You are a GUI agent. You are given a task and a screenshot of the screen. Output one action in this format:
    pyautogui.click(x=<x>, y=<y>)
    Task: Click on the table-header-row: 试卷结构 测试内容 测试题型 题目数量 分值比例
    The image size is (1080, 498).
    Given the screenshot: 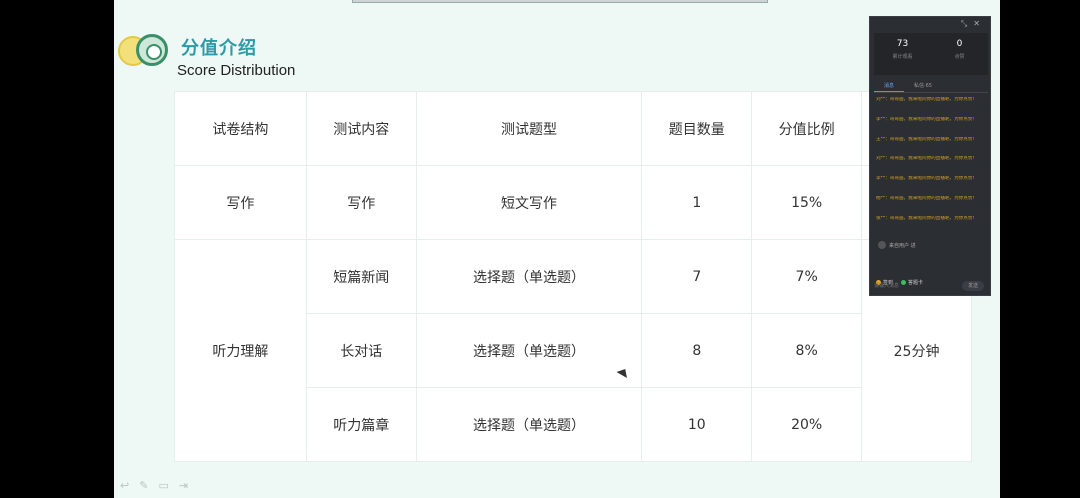 What is the action you would take?
    pyautogui.click(x=573, y=128)
    